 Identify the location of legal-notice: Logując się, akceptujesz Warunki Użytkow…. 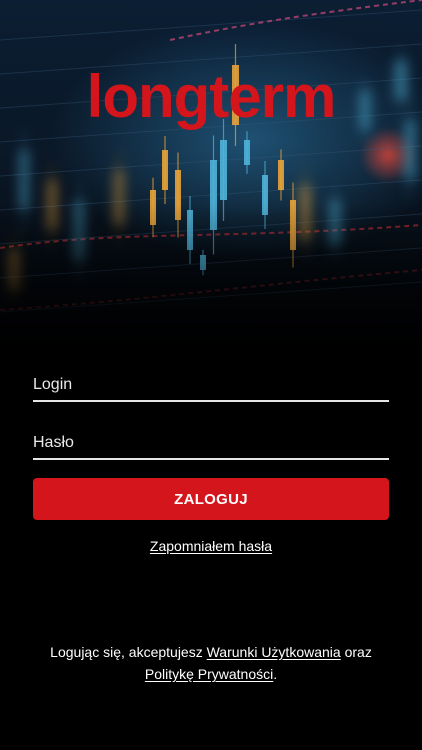
(211, 663).